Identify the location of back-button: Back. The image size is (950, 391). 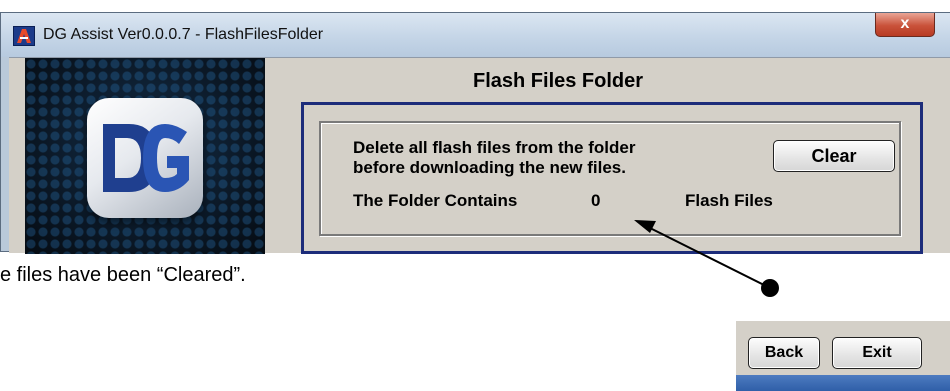
(784, 353).